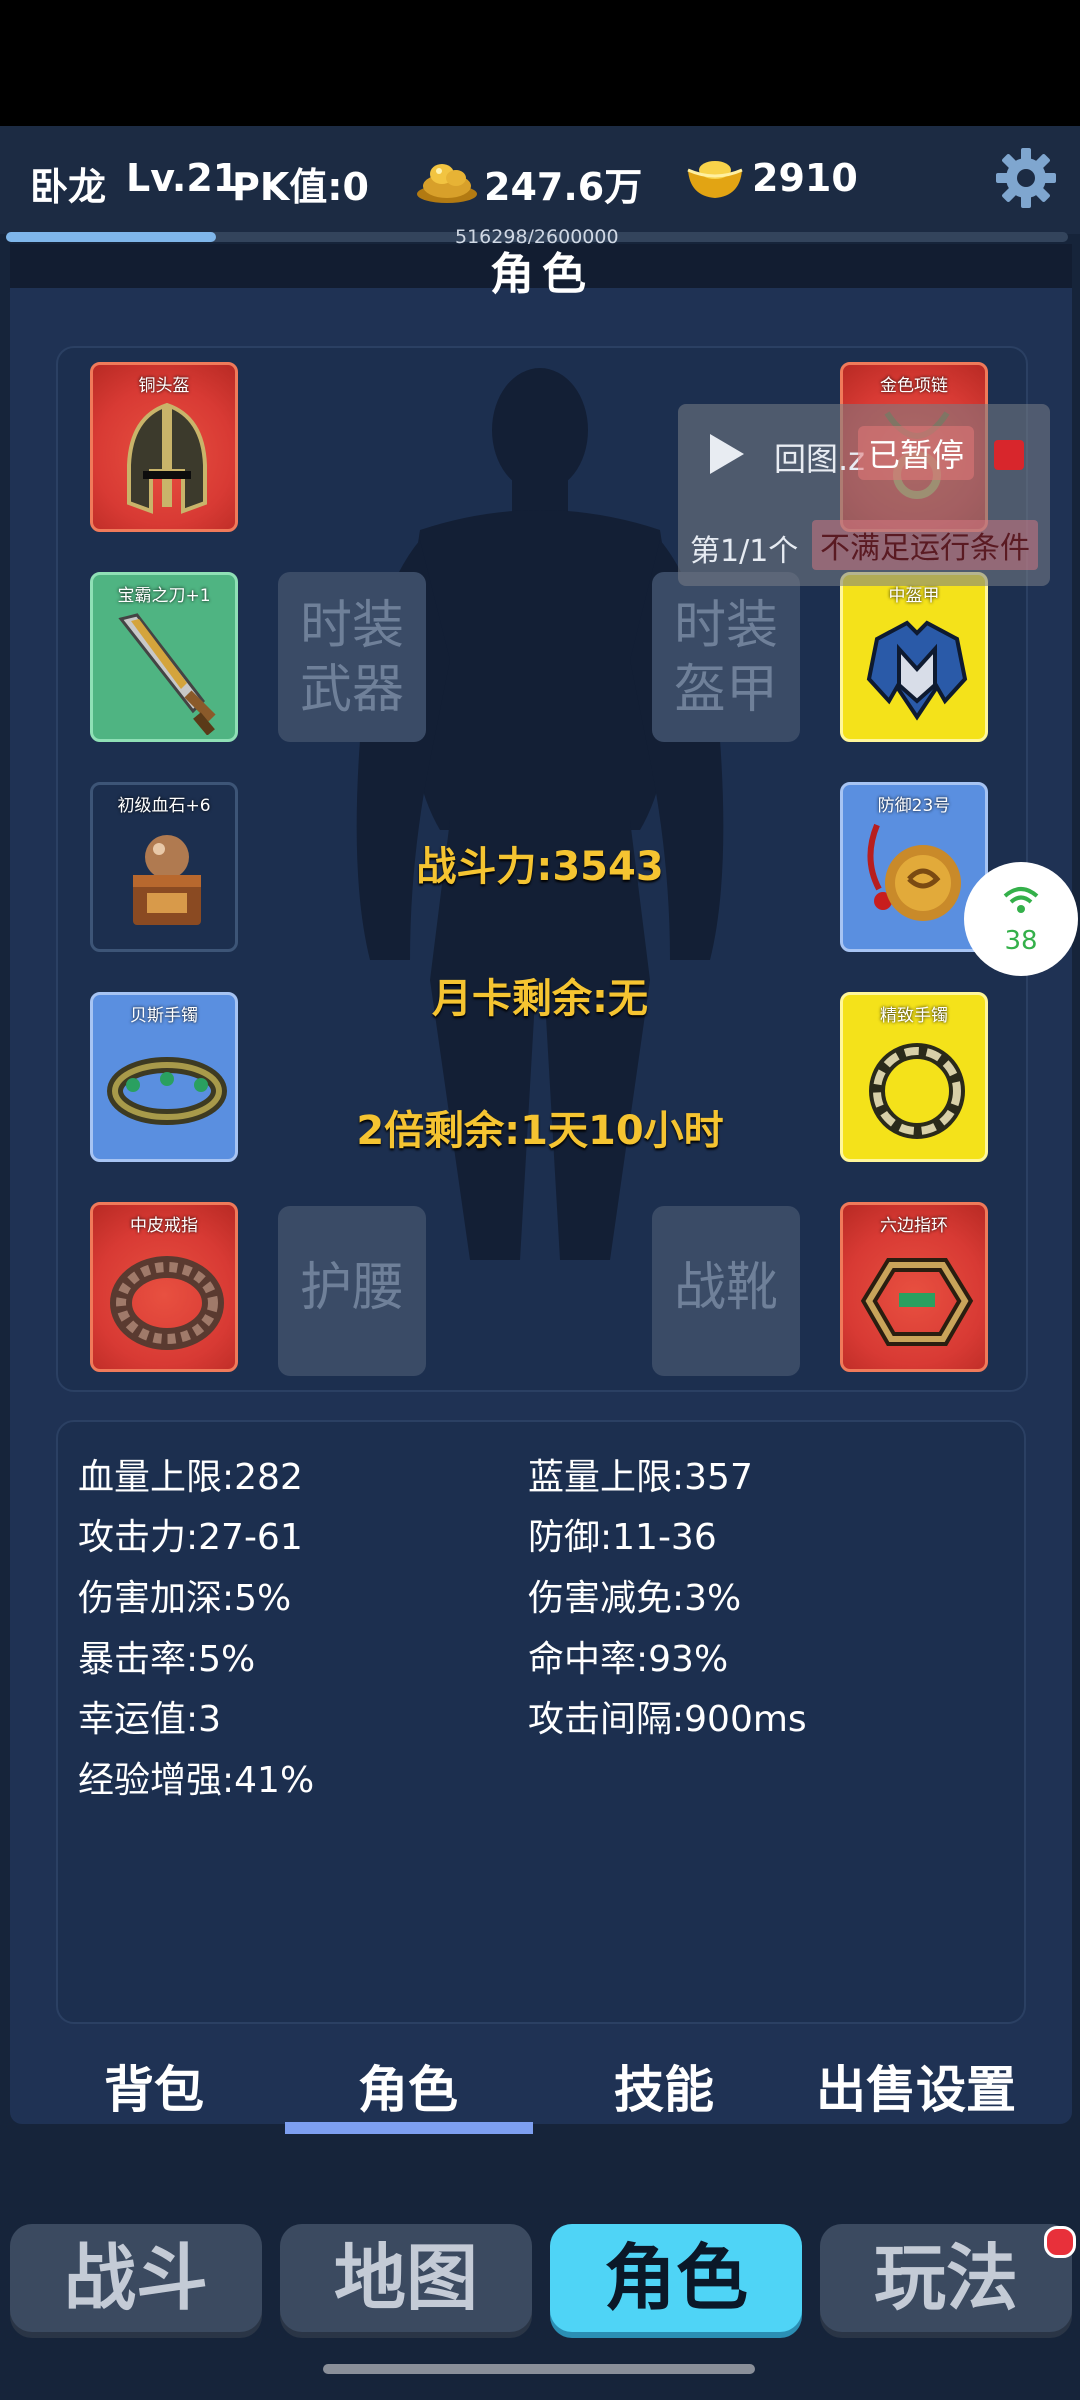  I want to click on equip-label: 防御23号, so click(914, 806).